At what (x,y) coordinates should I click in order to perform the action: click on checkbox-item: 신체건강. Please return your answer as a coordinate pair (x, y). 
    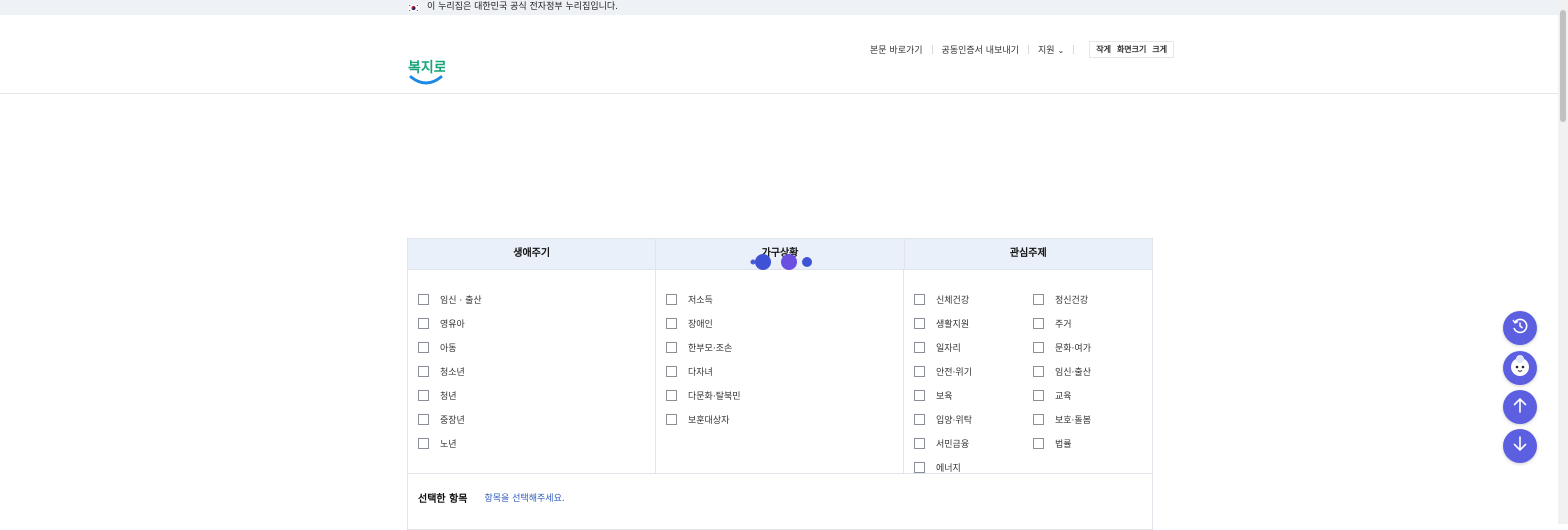
    Looking at the image, I should click on (973, 299).